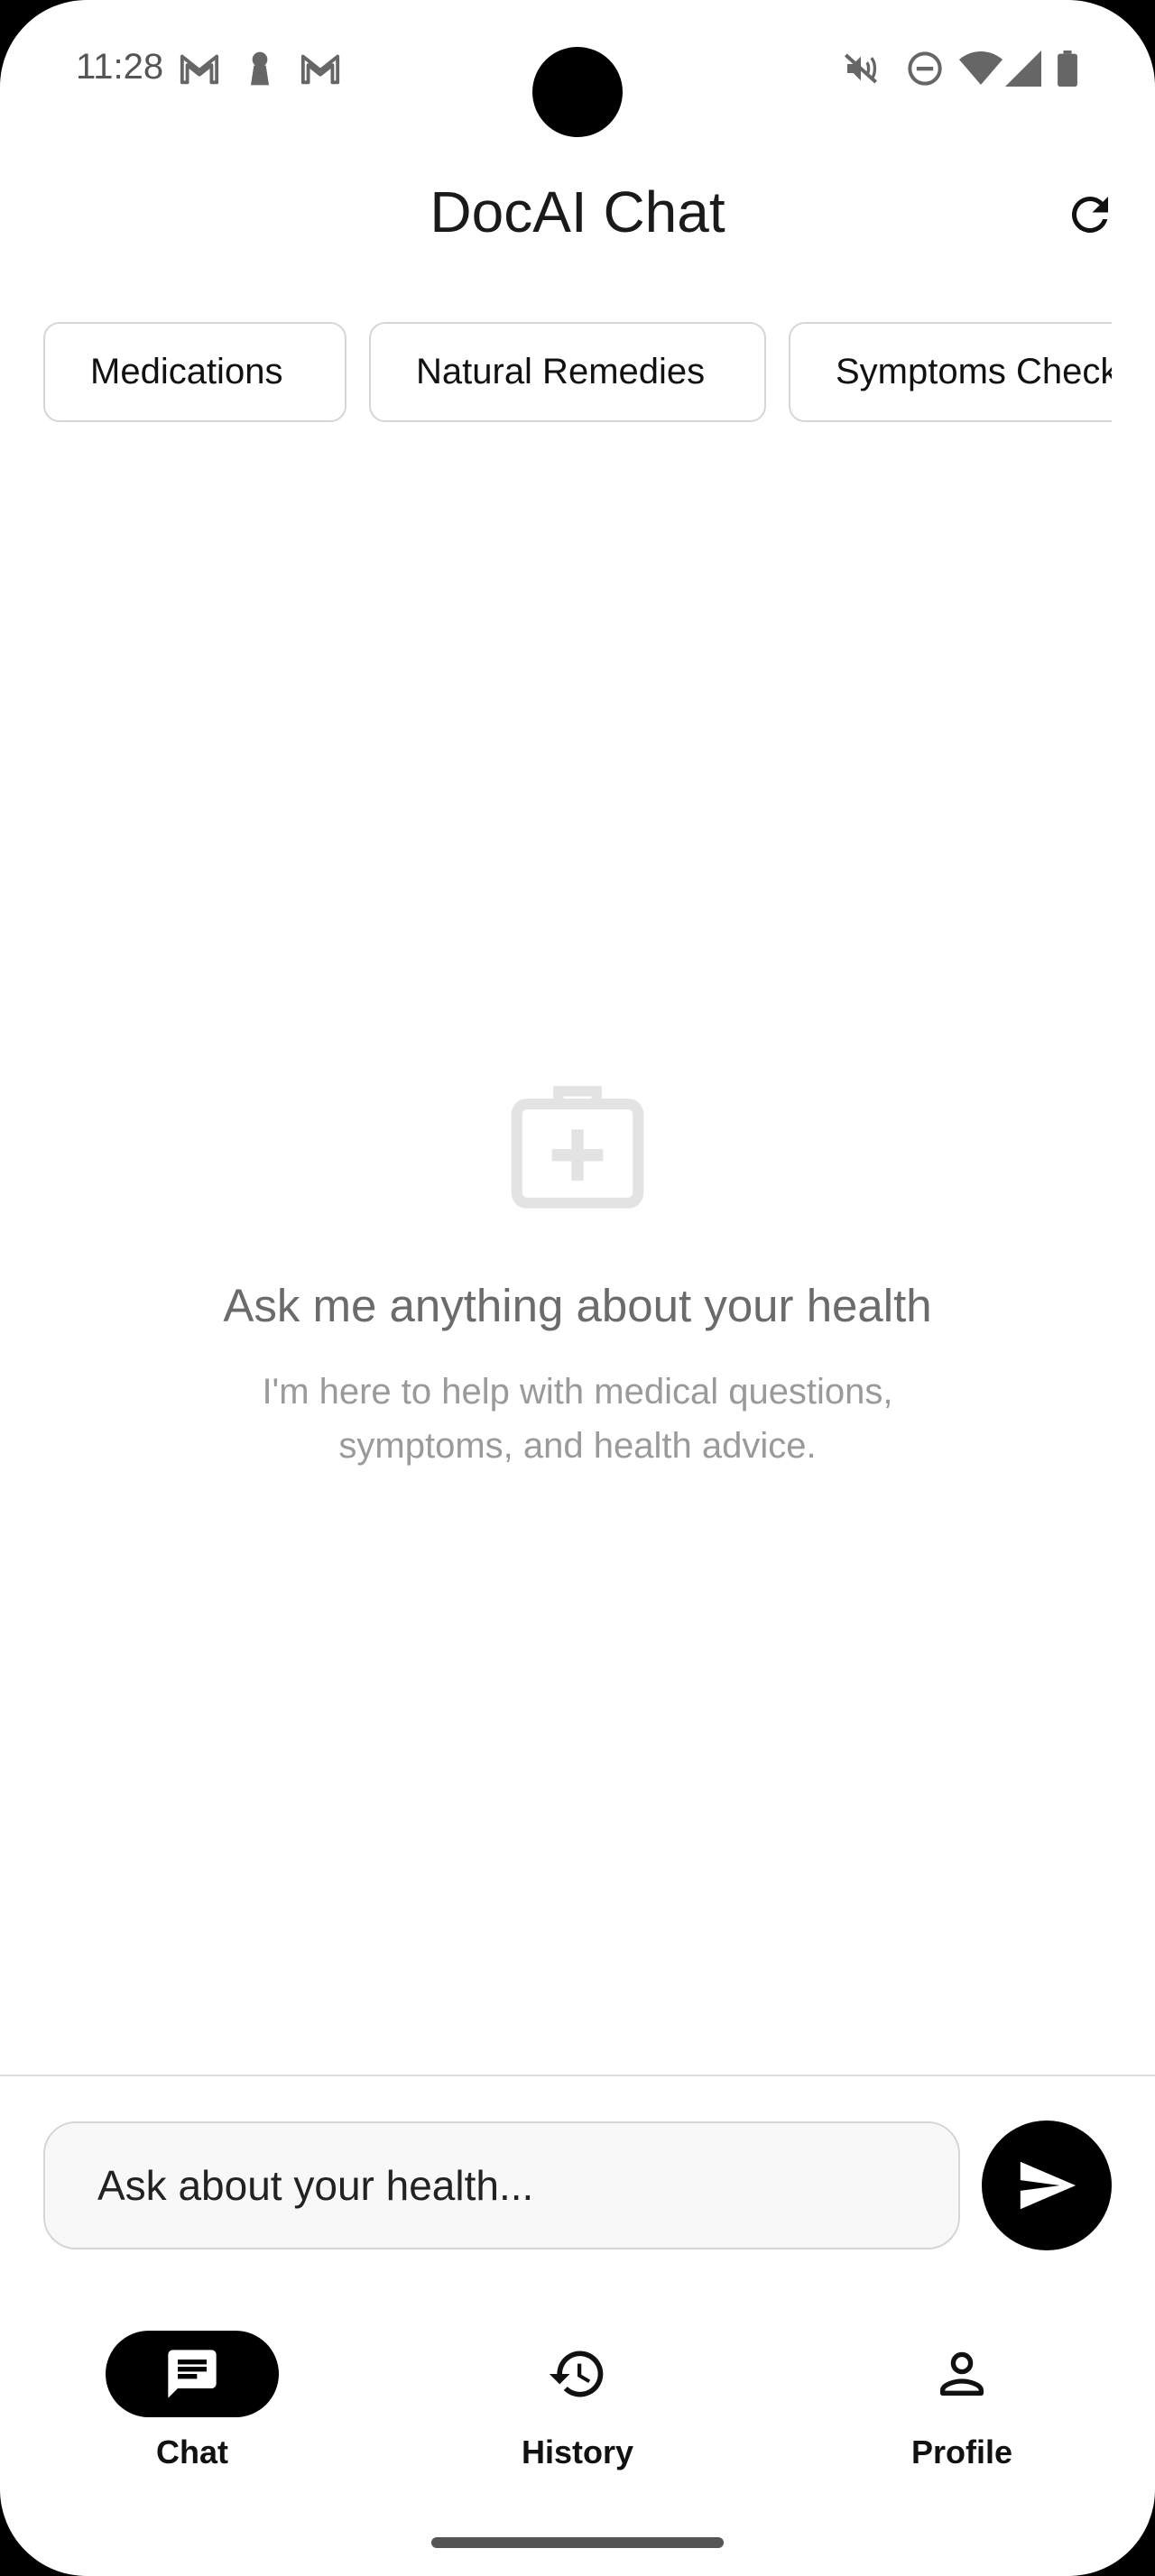  I want to click on do-not-disturb-icon, so click(925, 68).